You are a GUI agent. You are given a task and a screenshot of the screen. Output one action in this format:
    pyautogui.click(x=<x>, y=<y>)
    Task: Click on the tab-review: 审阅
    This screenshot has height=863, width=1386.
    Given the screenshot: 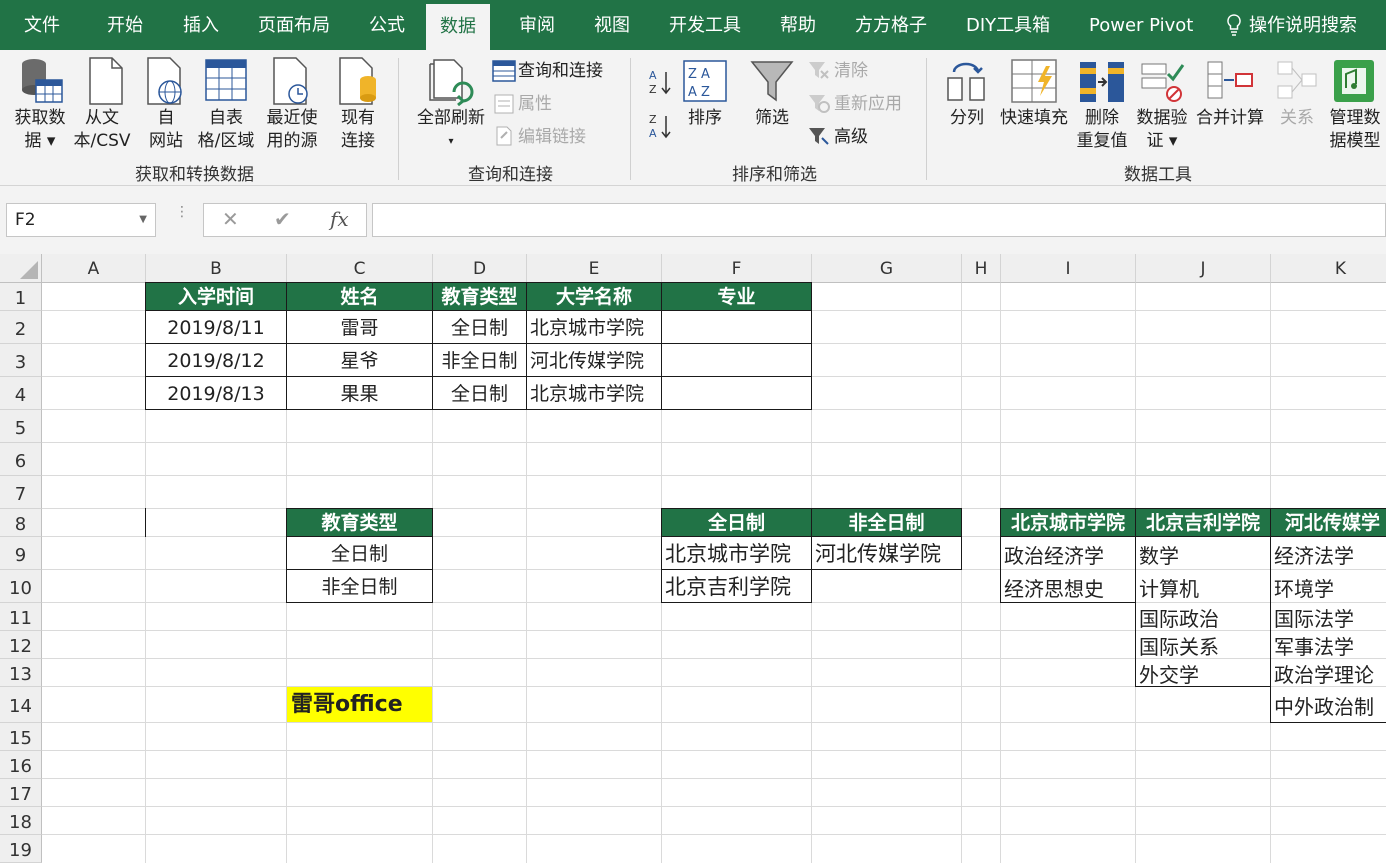 What is the action you would take?
    pyautogui.click(x=537, y=25)
    